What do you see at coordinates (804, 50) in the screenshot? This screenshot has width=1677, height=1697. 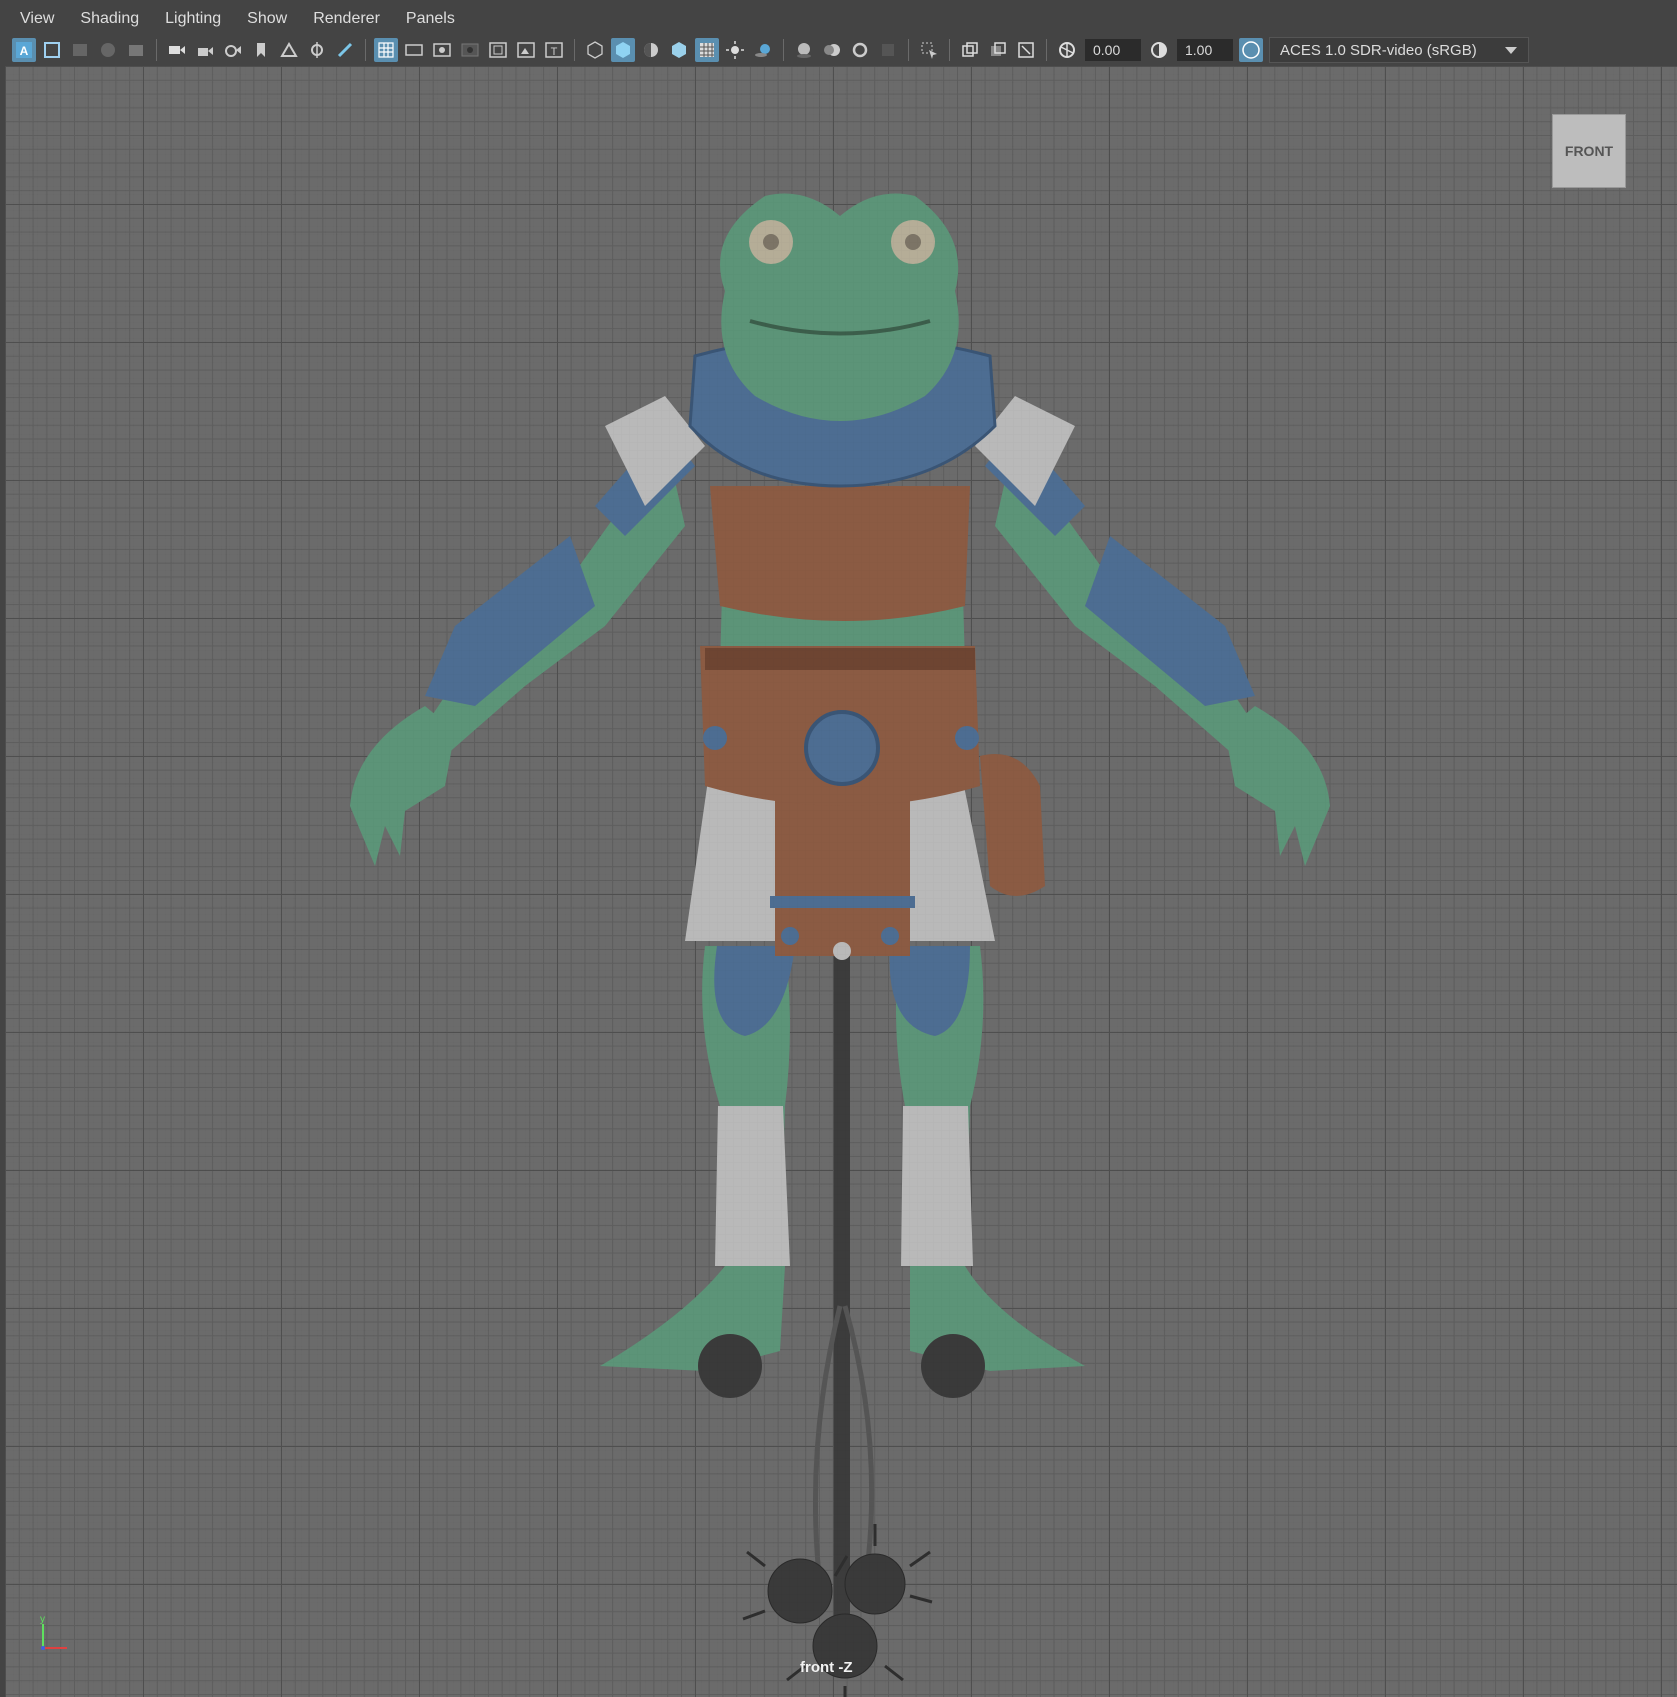 I see `screen-space-ao-icon` at bounding box center [804, 50].